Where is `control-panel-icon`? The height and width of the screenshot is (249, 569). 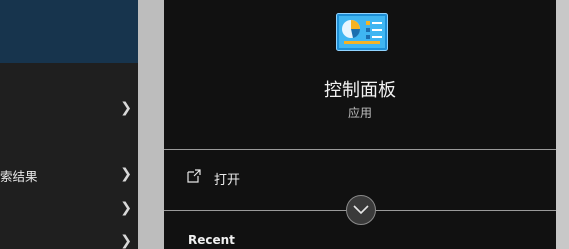 control-panel-icon is located at coordinates (362, 32).